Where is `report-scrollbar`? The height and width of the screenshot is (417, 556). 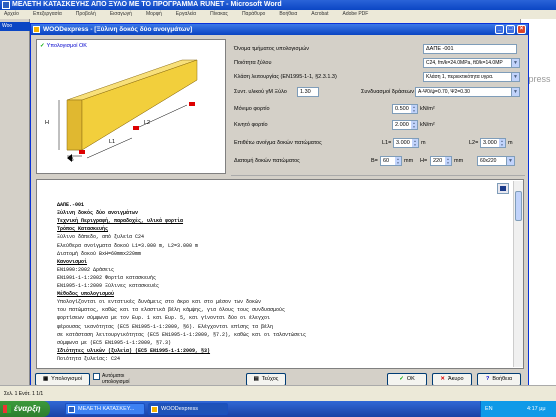
report-scrollbar is located at coordinates (518, 274).